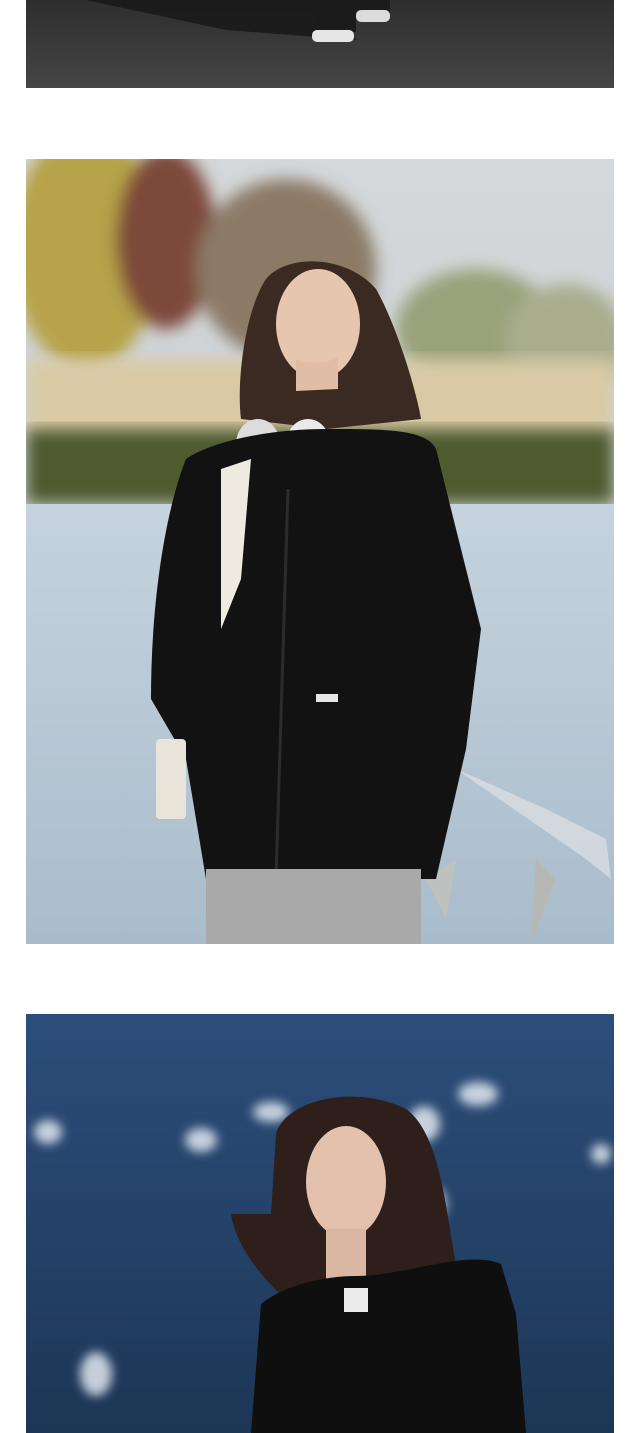  I want to click on left-sneaker, so click(333, 36).